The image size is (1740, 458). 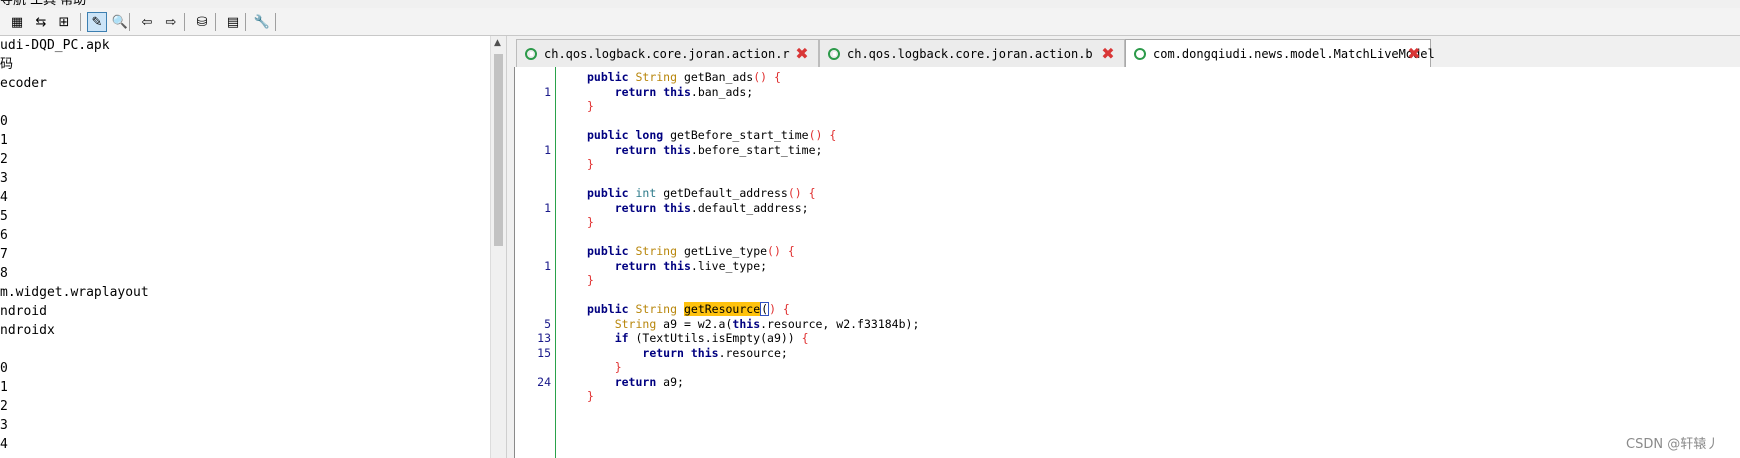 I want to click on preferences-button: 🔧, so click(x=262, y=22).